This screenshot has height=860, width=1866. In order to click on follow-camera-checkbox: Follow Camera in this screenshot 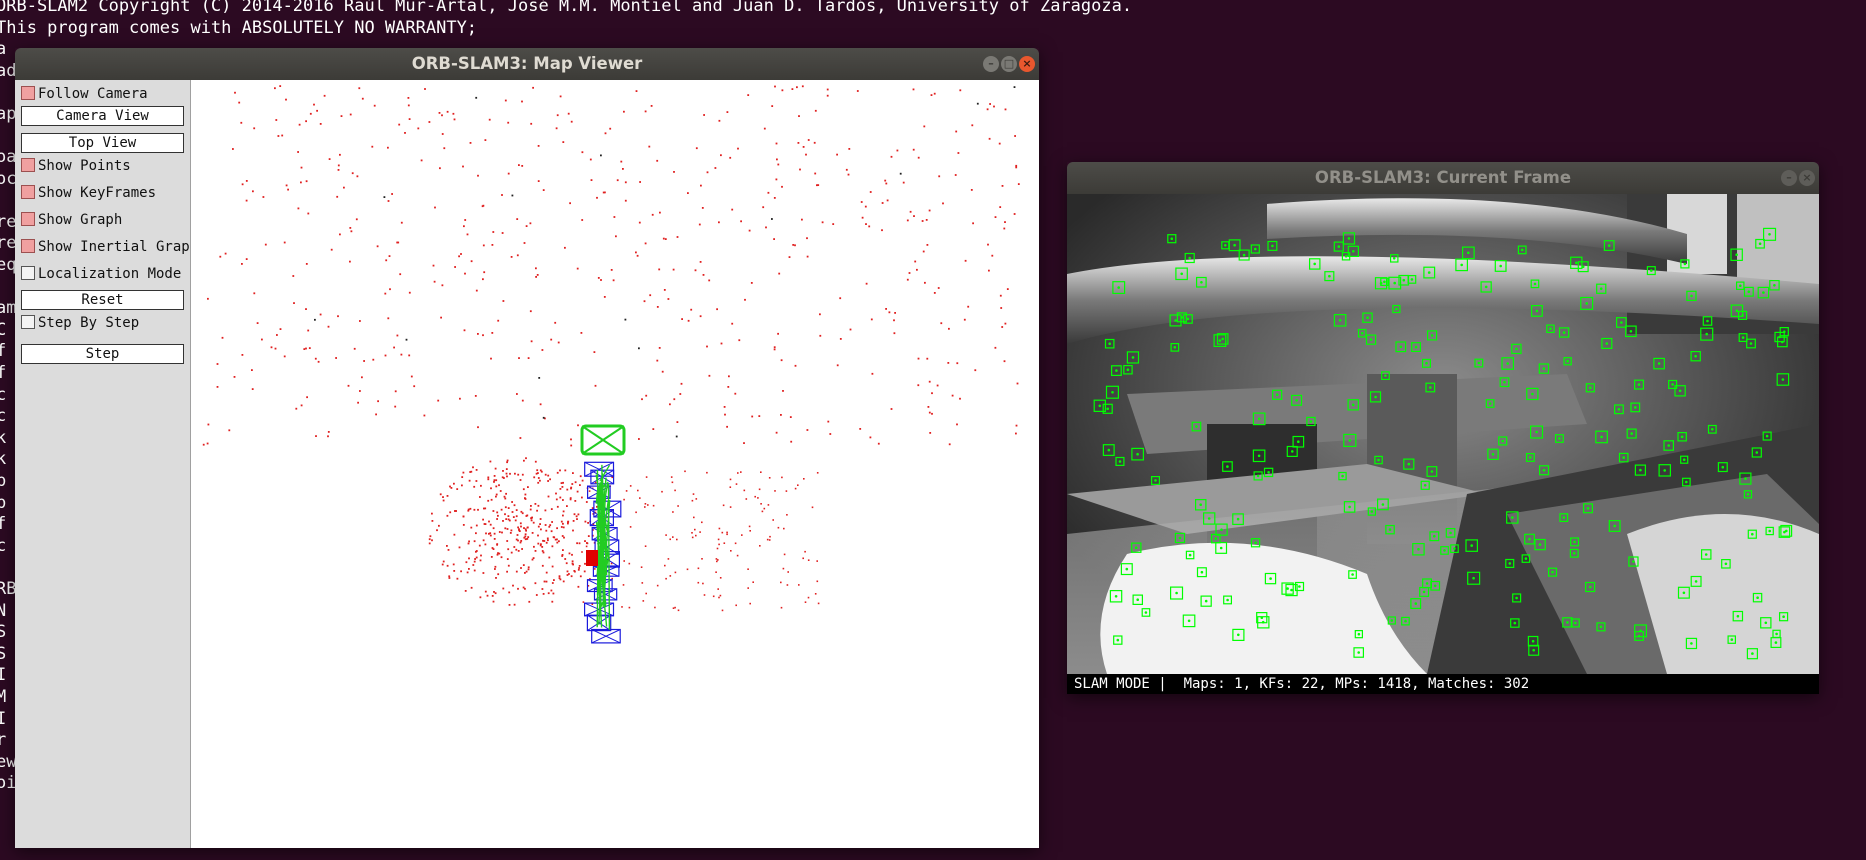, I will do `click(84, 94)`.